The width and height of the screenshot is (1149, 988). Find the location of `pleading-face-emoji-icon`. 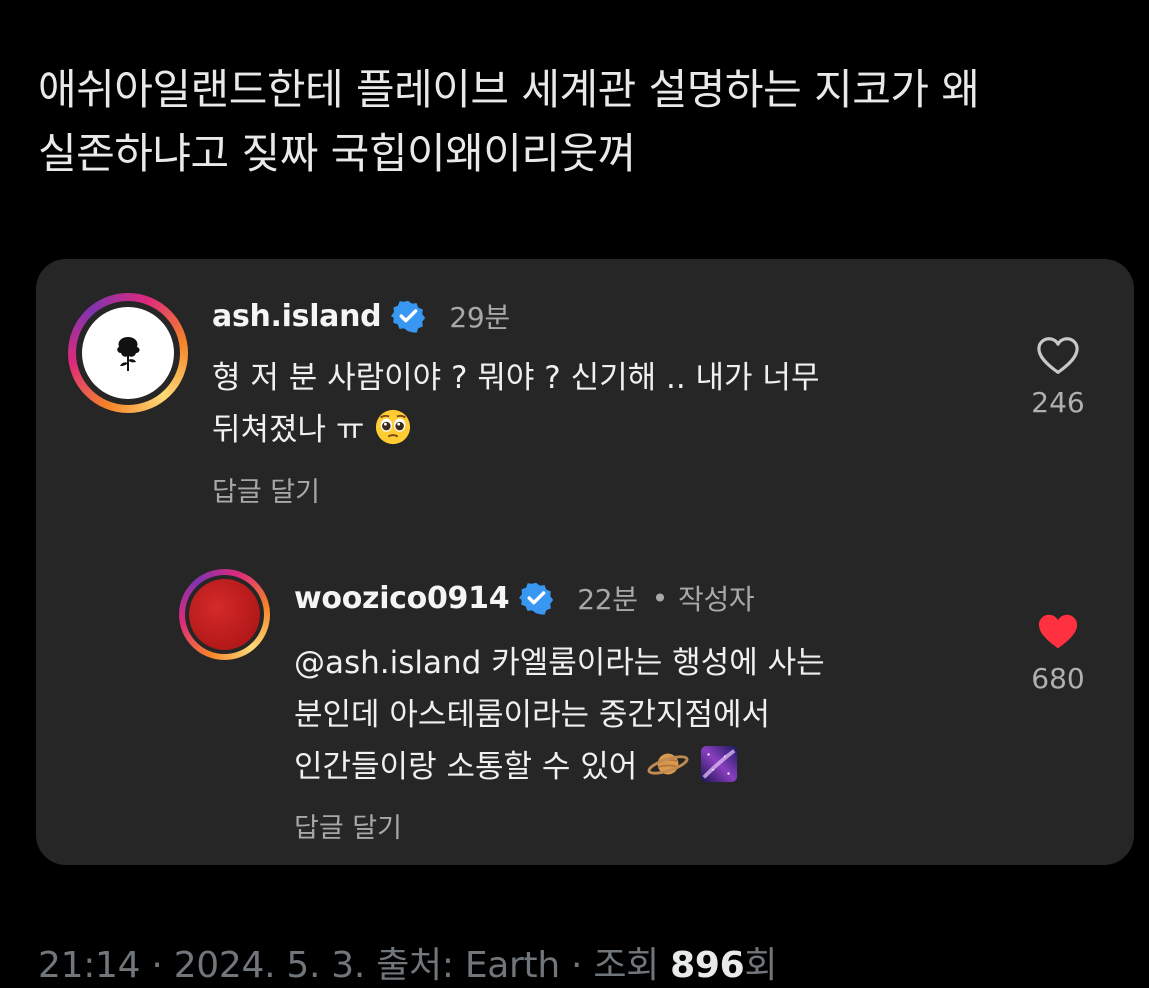

pleading-face-emoji-icon is located at coordinates (393, 427).